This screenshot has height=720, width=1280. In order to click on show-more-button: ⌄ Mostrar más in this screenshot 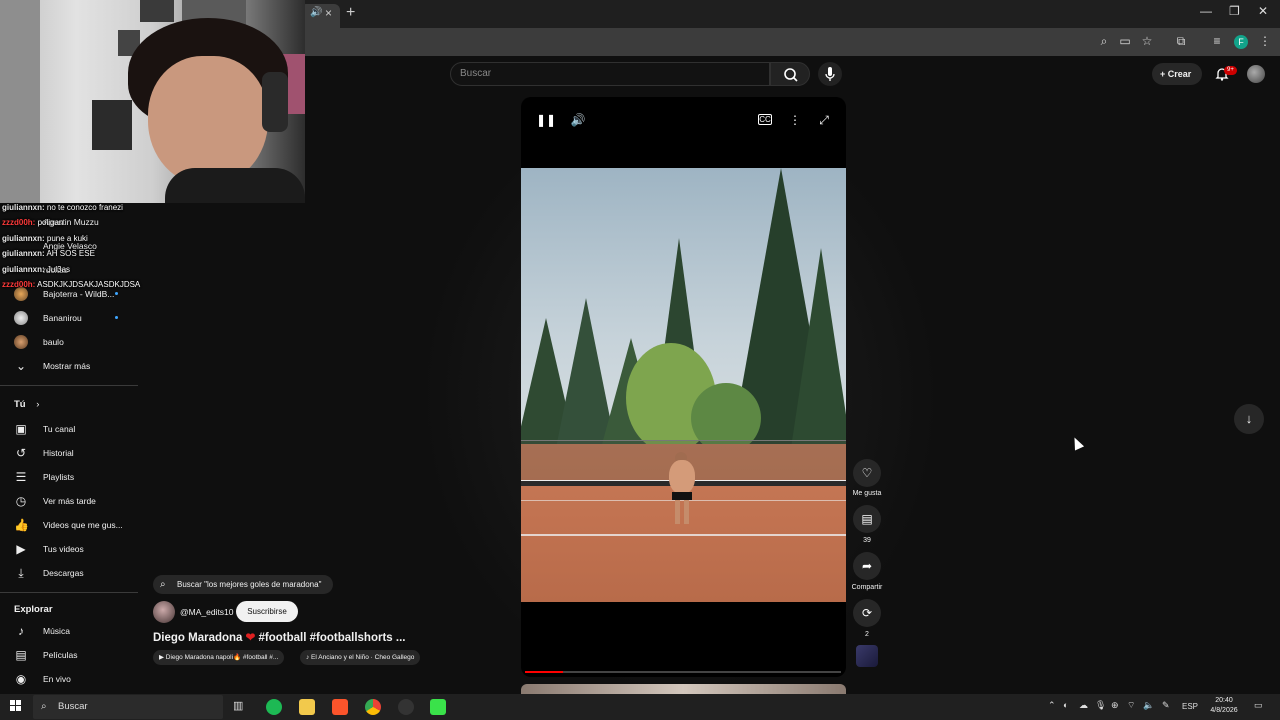, I will do `click(70, 366)`.